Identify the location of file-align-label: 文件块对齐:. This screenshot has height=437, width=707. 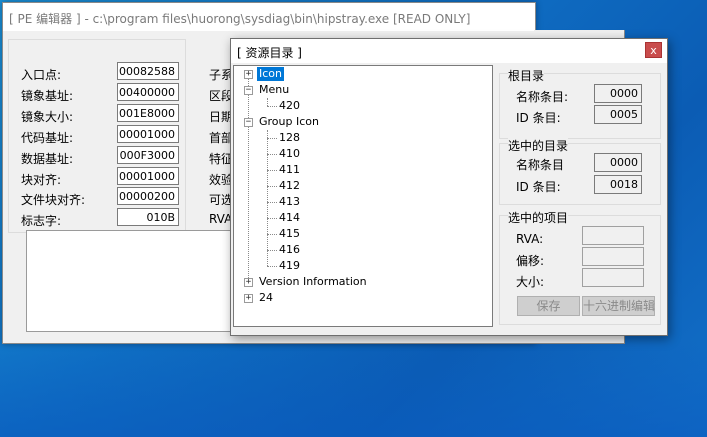
(53, 200).